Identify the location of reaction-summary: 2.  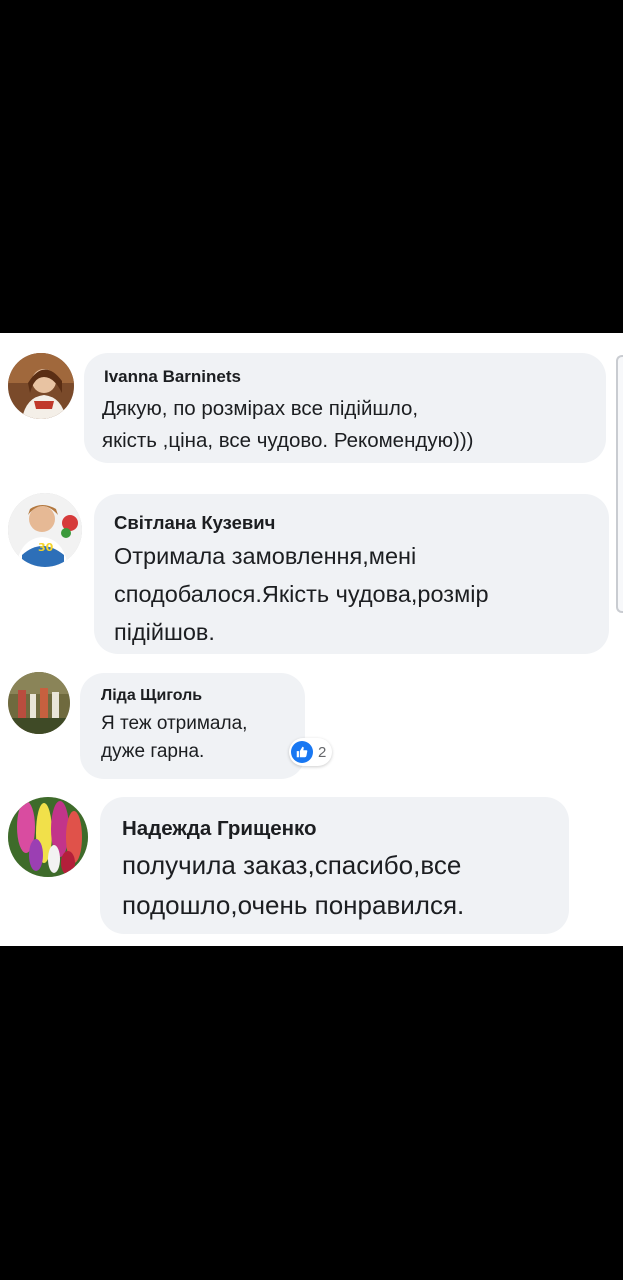
(311, 752).